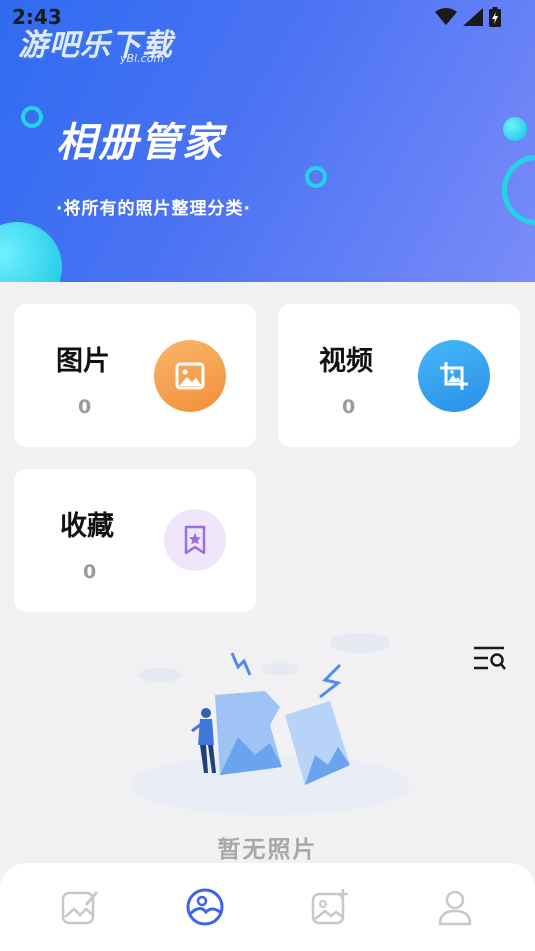 The height and width of the screenshot is (951, 535). Describe the element at coordinates (489, 658) in the screenshot. I see `search-list-icon` at that location.